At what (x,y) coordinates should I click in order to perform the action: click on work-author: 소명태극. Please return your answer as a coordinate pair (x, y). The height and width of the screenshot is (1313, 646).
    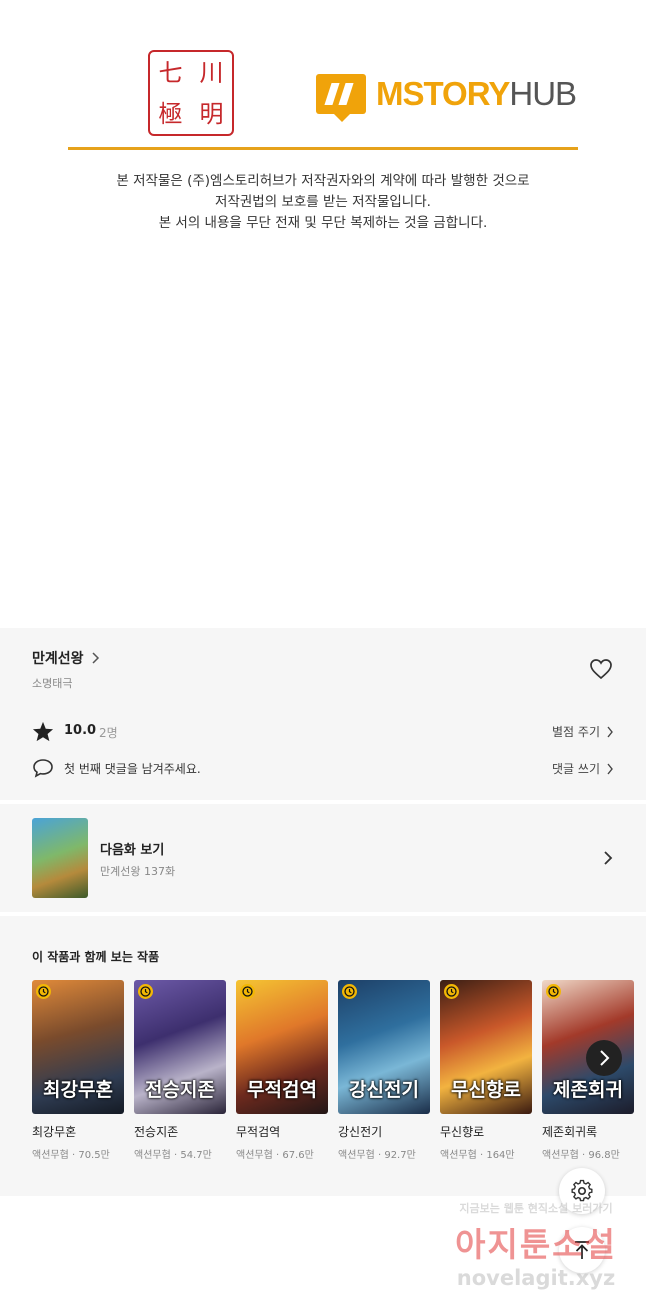
    Looking at the image, I should click on (52, 683).